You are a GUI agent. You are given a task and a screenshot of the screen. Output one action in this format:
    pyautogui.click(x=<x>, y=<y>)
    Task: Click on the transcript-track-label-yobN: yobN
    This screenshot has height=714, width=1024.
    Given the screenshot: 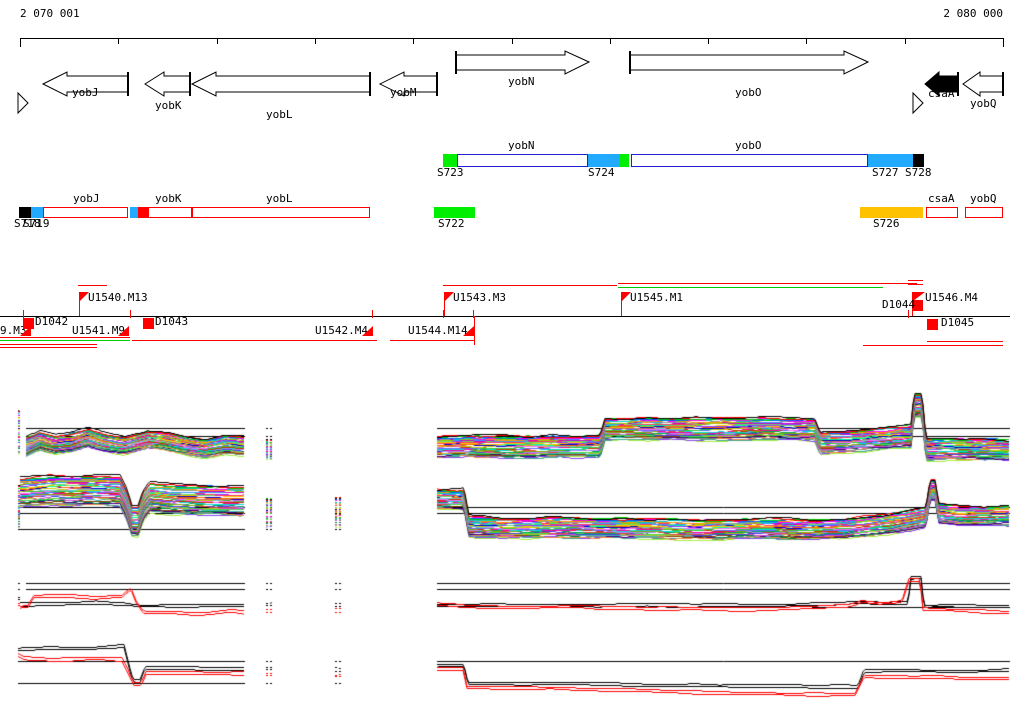 What is the action you would take?
    pyautogui.click(x=521, y=145)
    